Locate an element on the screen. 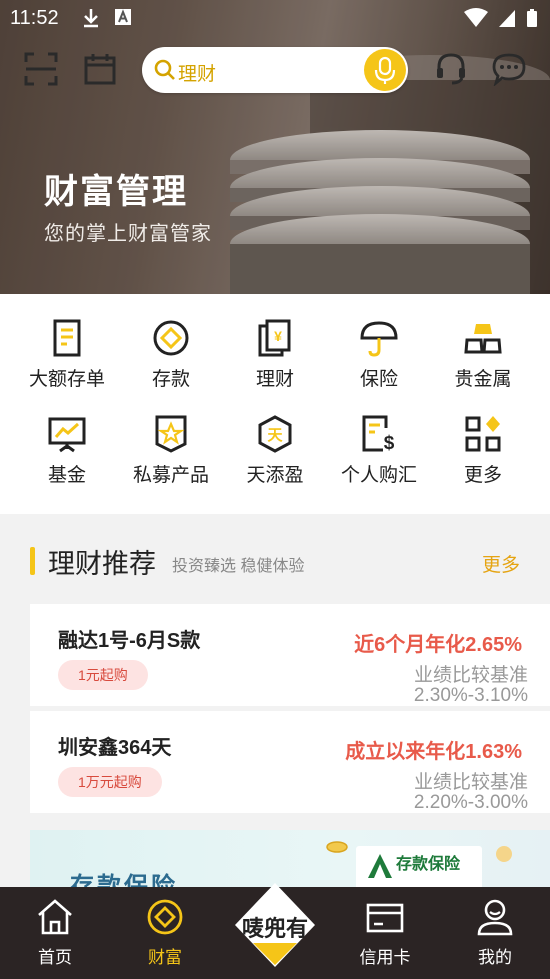  deposit-insurance-logo: 存款保险 is located at coordinates (419, 868).